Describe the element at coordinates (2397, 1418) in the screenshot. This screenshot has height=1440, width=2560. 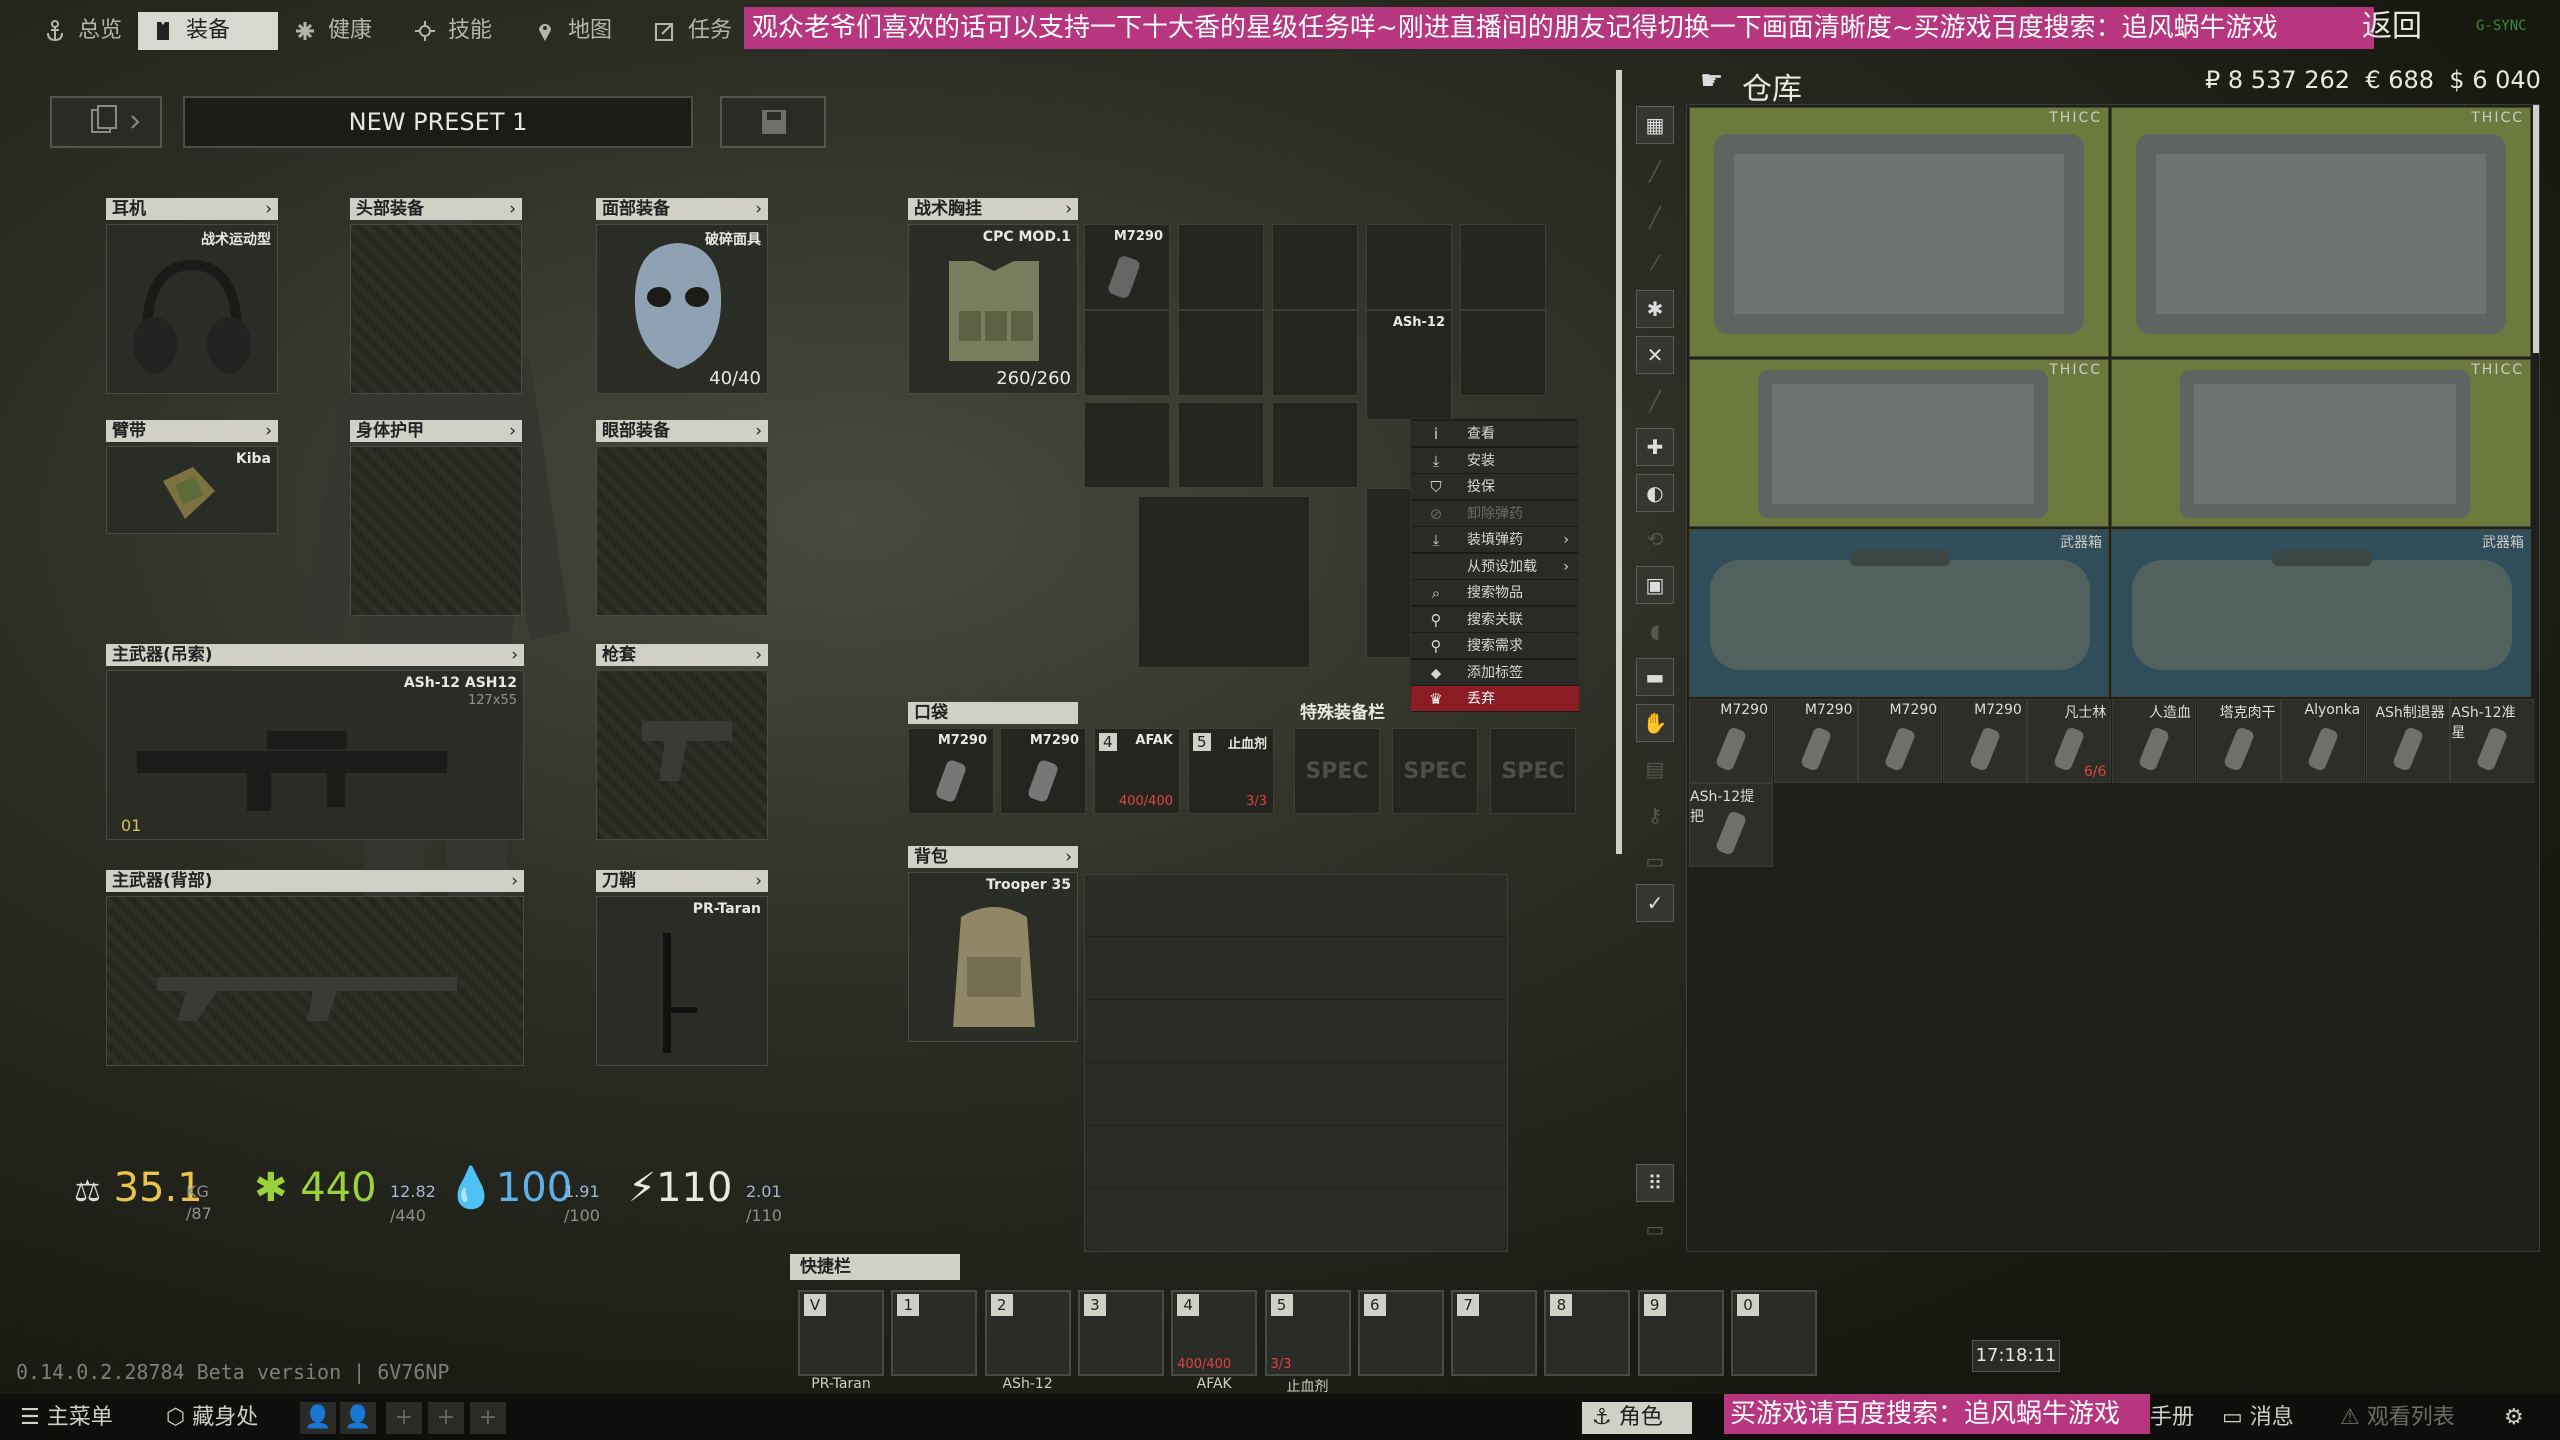
I see `watchlist-button: ⚠ 观看列表` at that location.